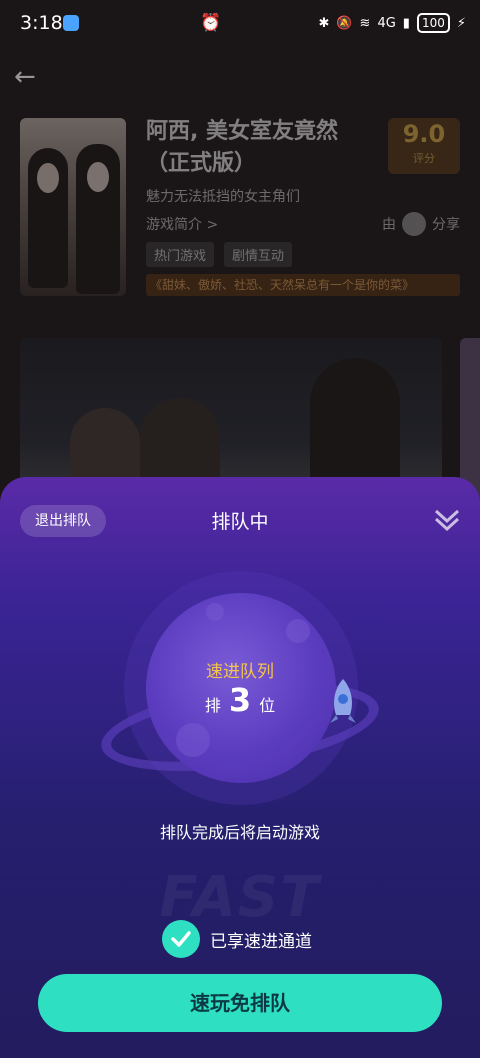  I want to click on fast-channel-status: 已享速进通道, so click(237, 939).